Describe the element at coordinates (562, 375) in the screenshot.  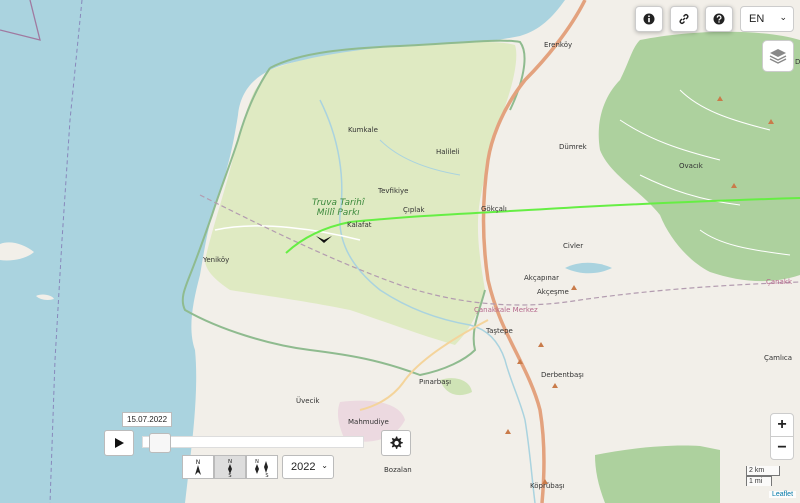
I see `place-label-derbentbasi: Derbentbaşı` at that location.